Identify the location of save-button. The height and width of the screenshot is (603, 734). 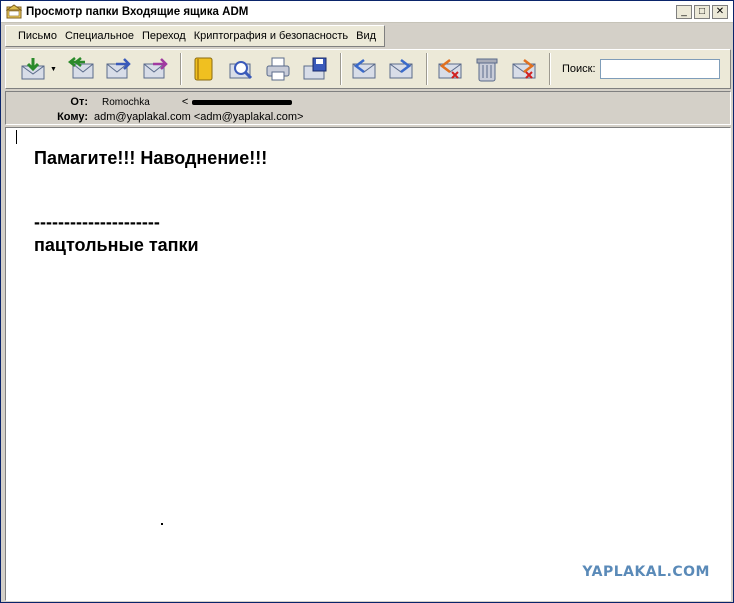
(315, 69).